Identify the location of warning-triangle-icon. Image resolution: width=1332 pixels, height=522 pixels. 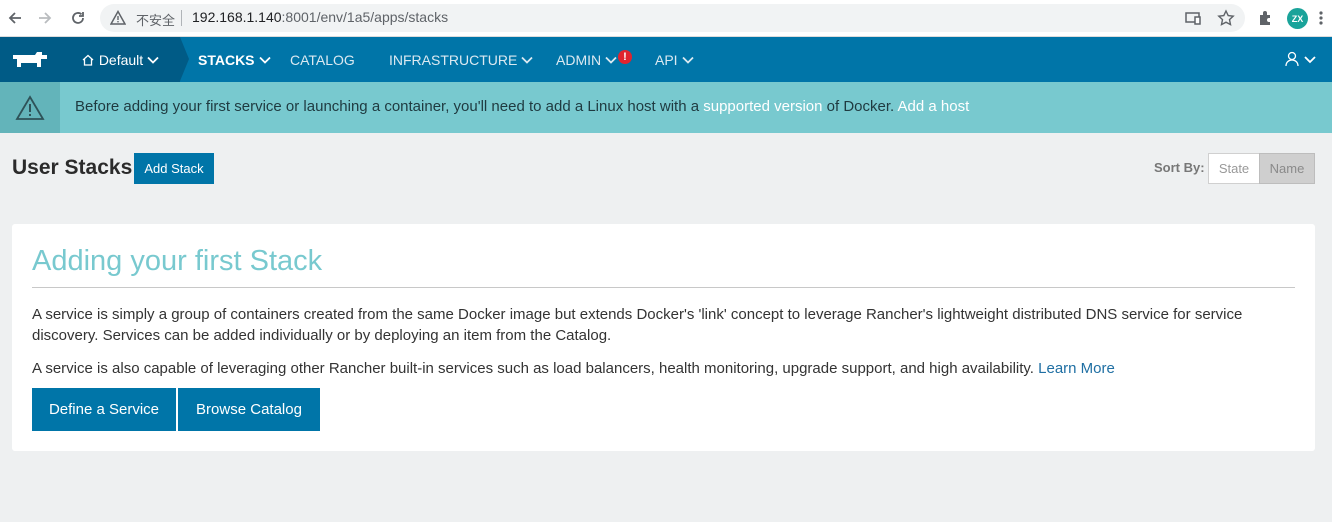
(30, 107).